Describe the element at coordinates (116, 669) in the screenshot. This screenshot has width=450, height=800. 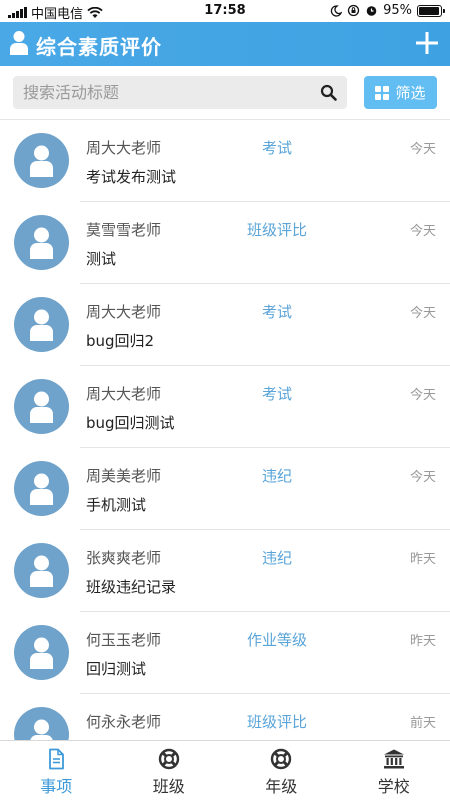
I see `activity-title: 回归测试` at that location.